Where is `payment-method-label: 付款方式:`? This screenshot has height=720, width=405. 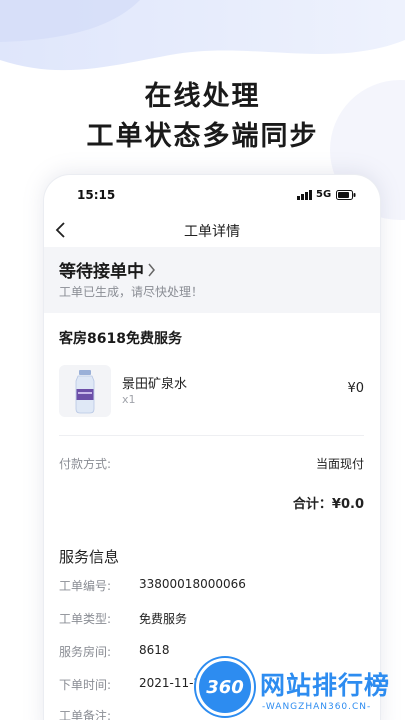 payment-method-label: 付款方式: is located at coordinates (85, 464).